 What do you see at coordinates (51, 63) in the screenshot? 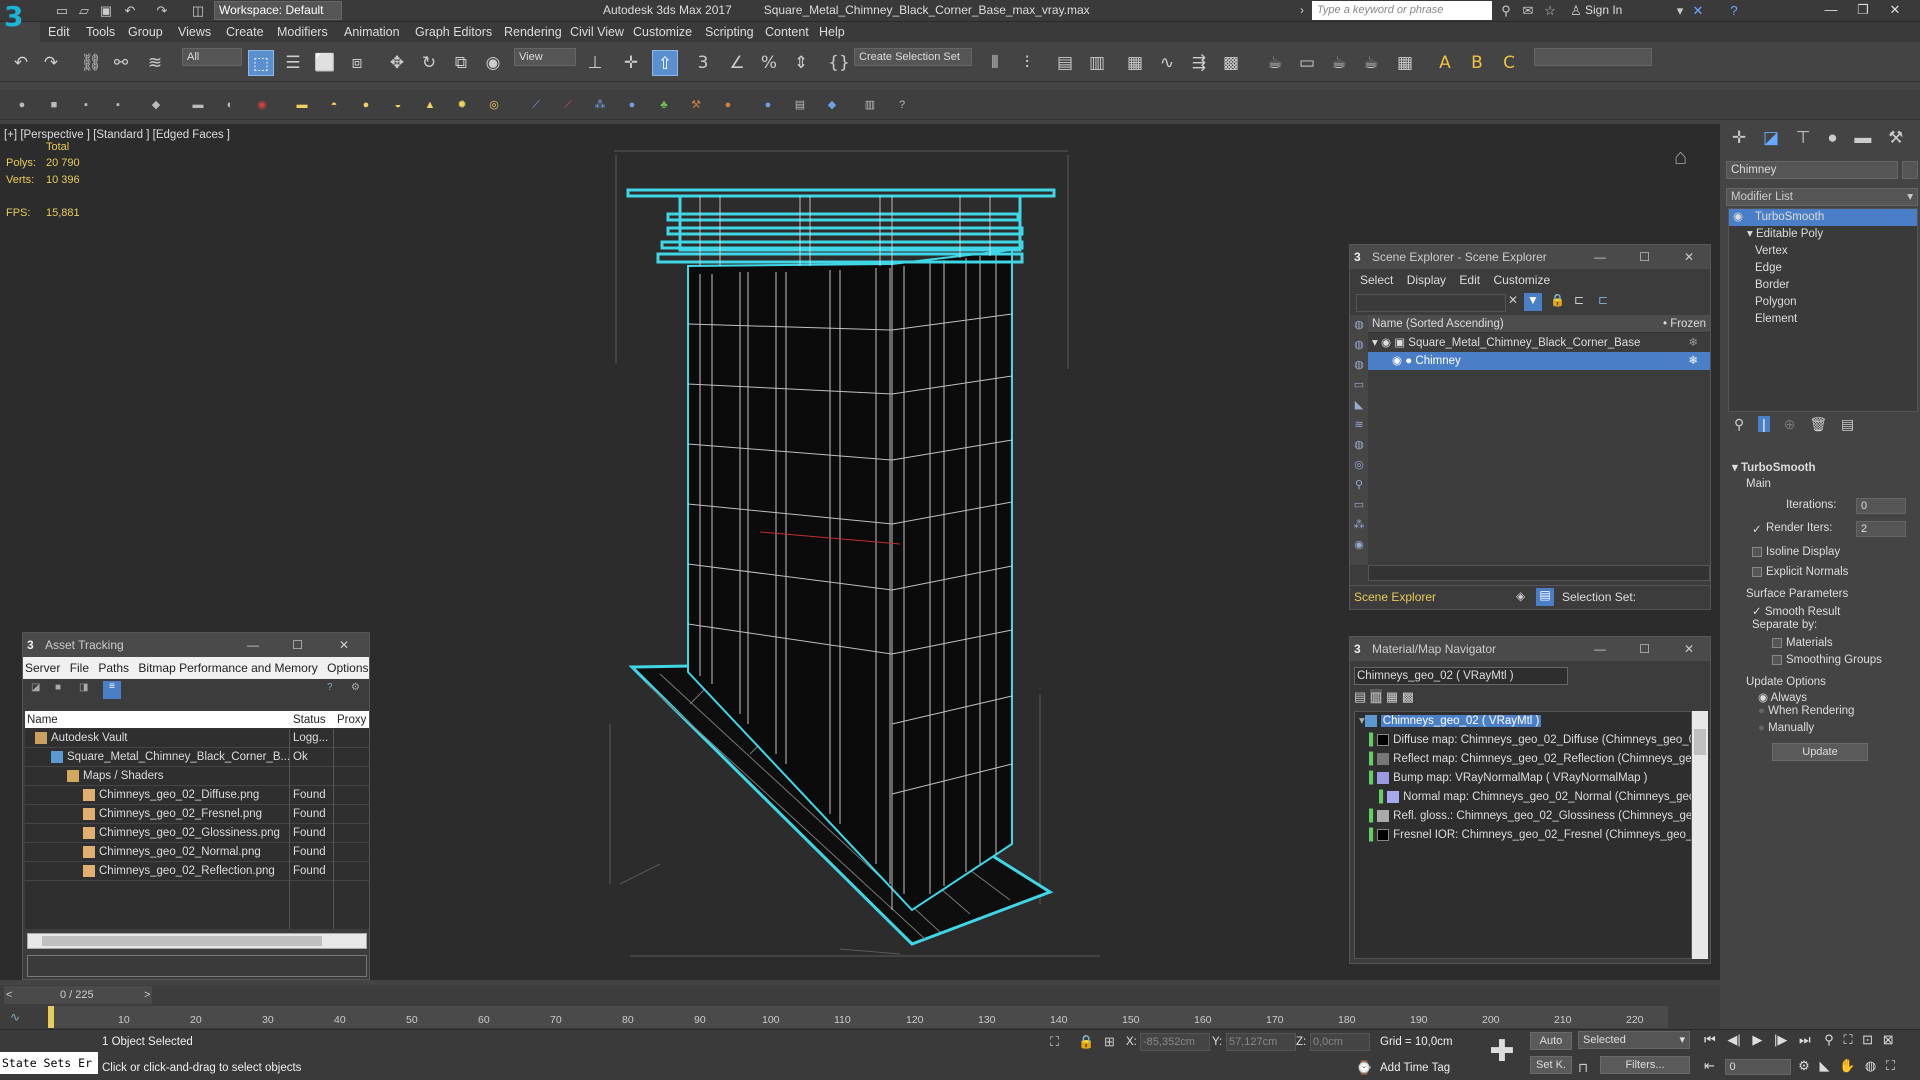
I see `redo-toolbar-icon: ↷` at bounding box center [51, 63].